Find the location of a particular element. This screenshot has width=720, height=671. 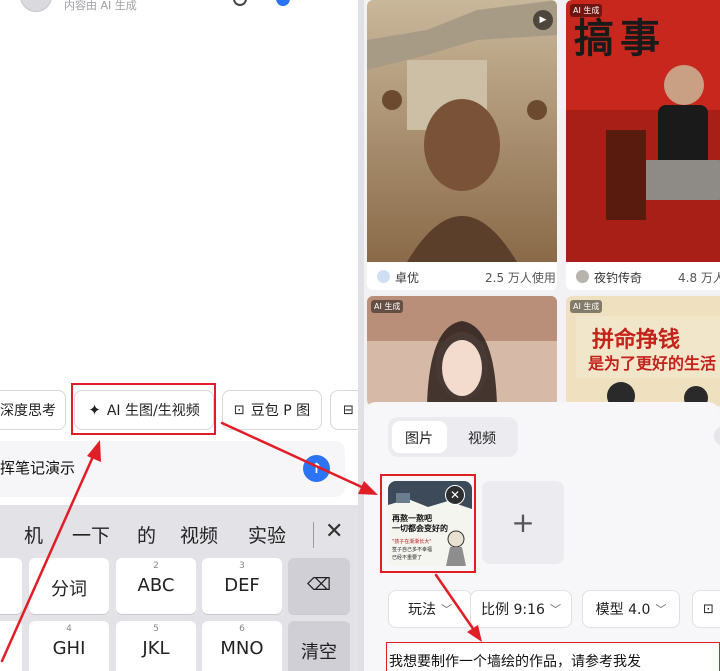

key-label: JKL is located at coordinates (156, 648).